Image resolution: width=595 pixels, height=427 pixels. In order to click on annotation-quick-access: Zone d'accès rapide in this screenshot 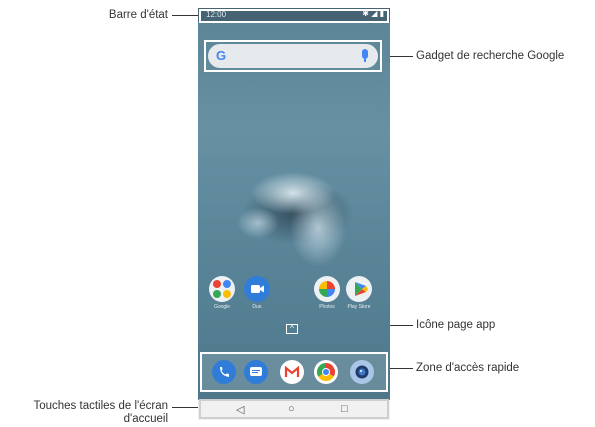, I will do `click(468, 368)`.